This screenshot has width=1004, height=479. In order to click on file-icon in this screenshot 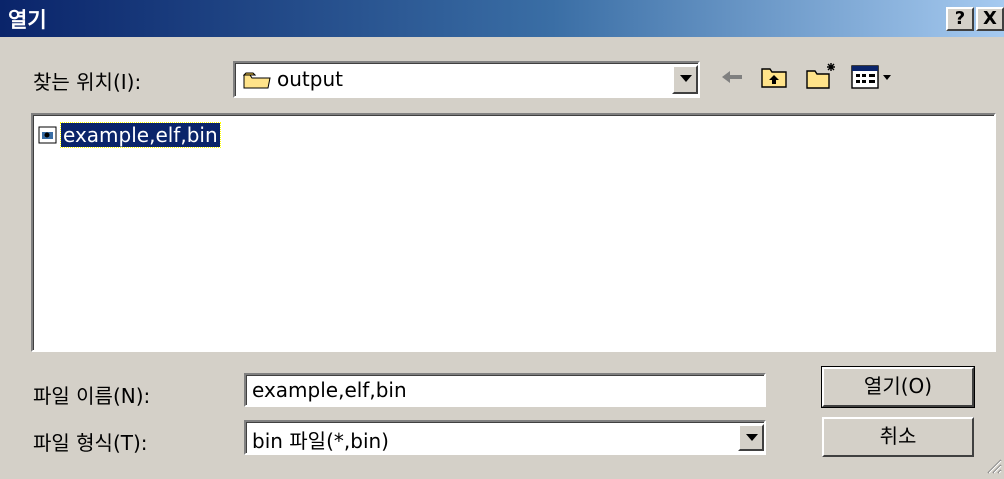, I will do `click(48, 135)`.